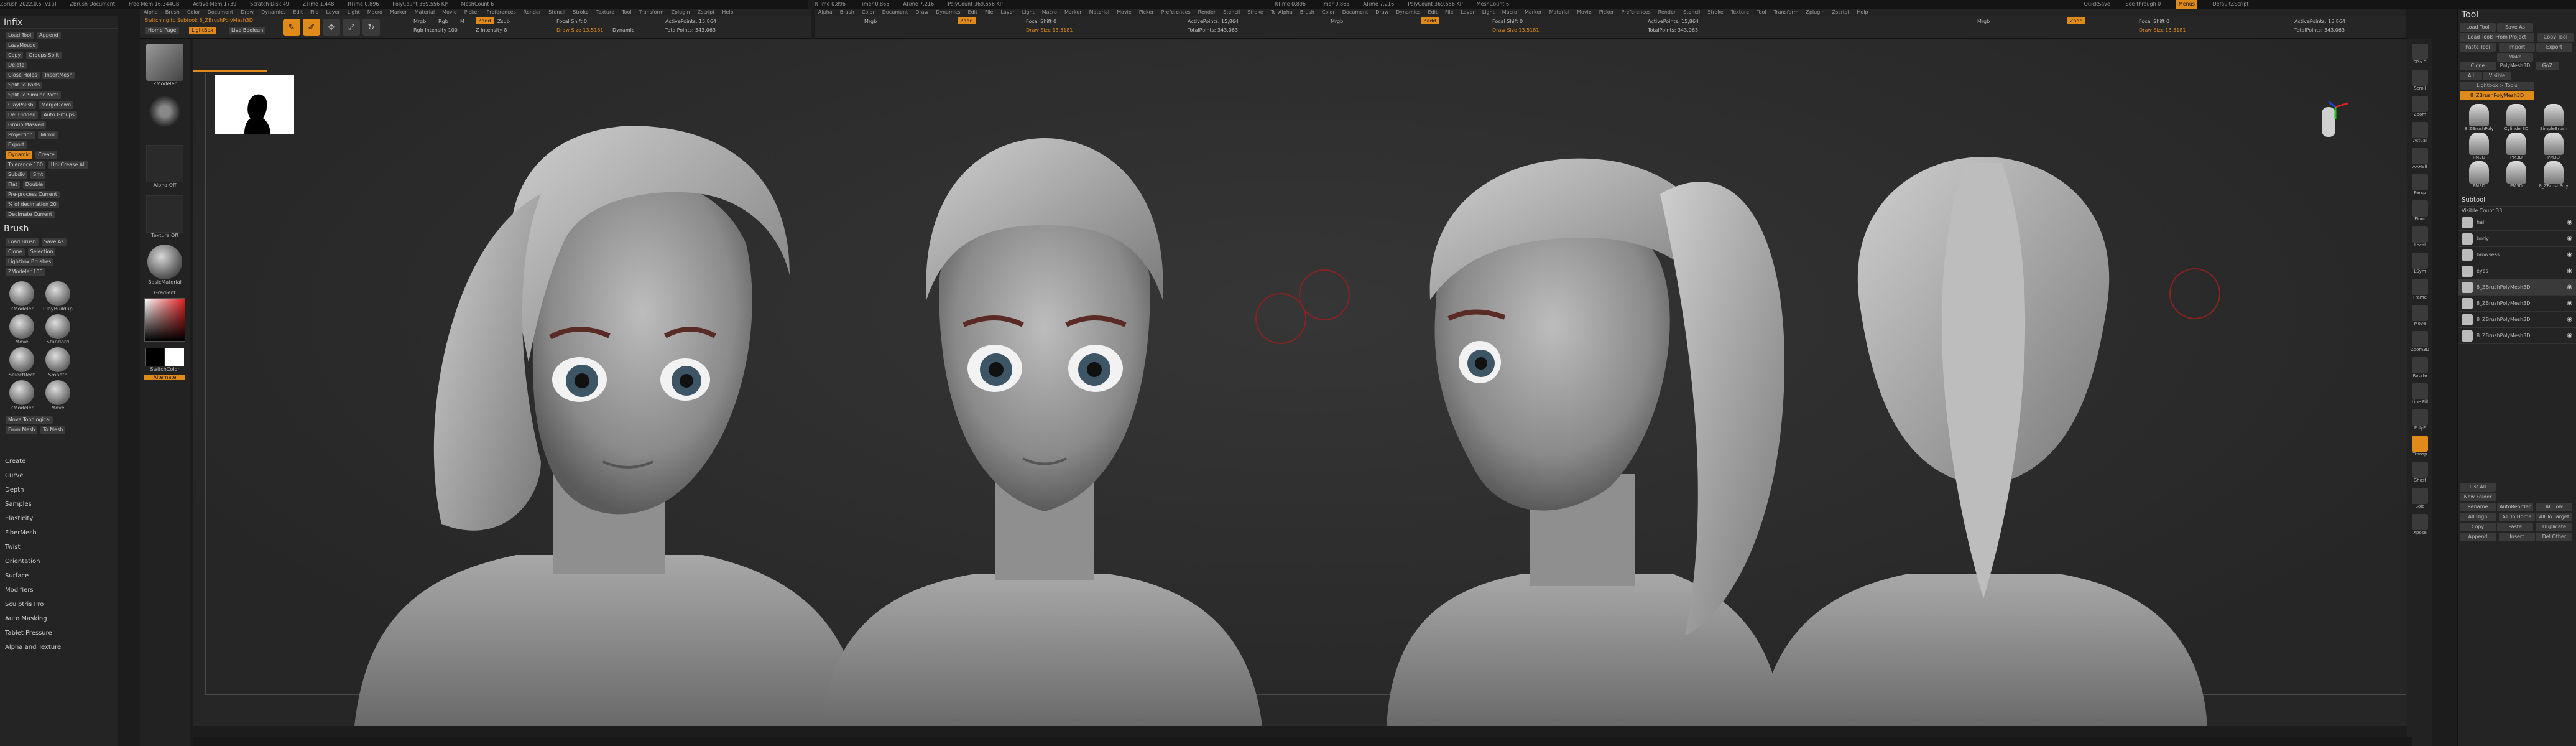 The width and height of the screenshot is (2576, 746). I want to click on goz-button: GoZ, so click(2547, 66).